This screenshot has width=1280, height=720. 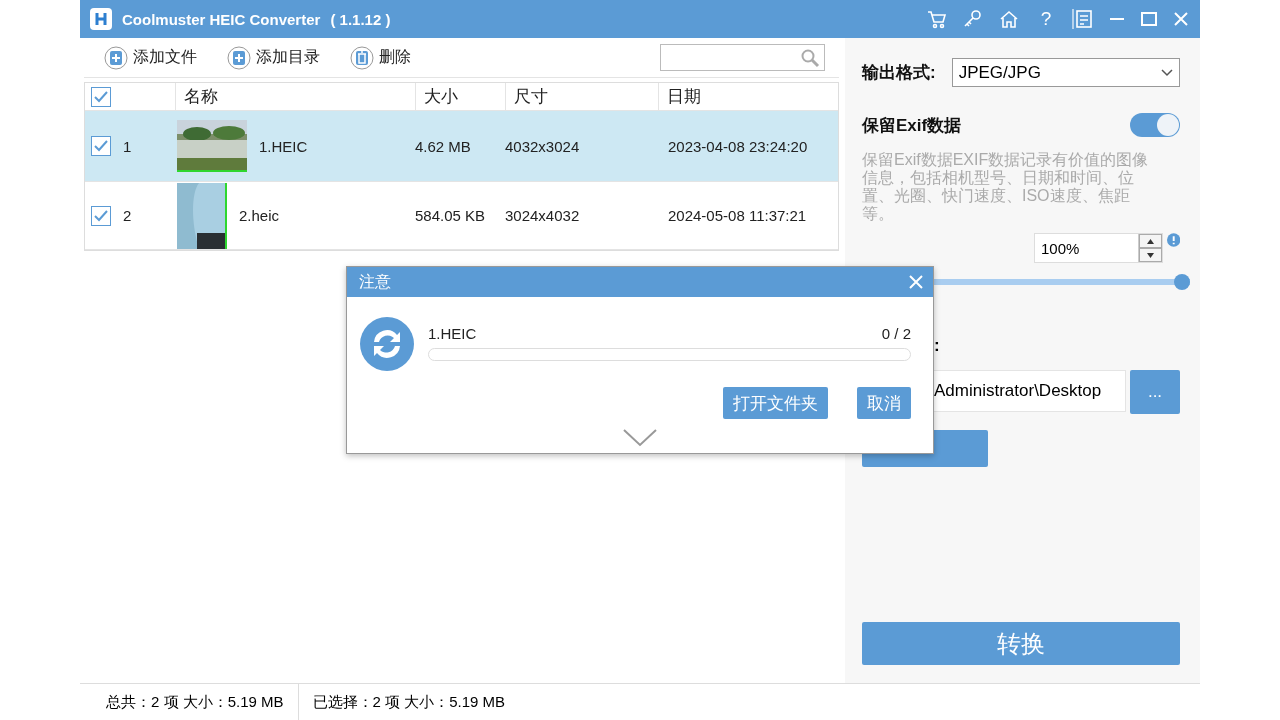 What do you see at coordinates (259, 215) in the screenshot?
I see `file-name: 2.heic` at bounding box center [259, 215].